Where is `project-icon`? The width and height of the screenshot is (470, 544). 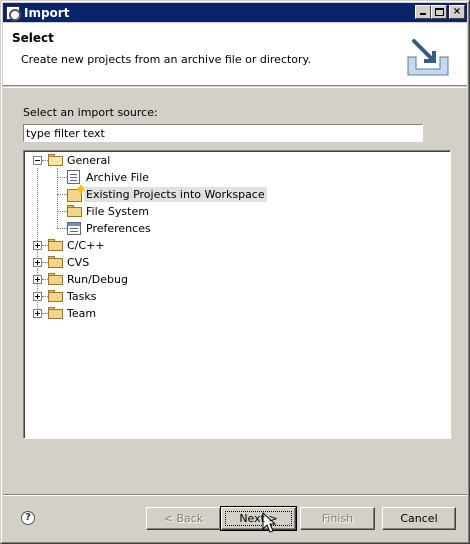
project-icon is located at coordinates (74, 195).